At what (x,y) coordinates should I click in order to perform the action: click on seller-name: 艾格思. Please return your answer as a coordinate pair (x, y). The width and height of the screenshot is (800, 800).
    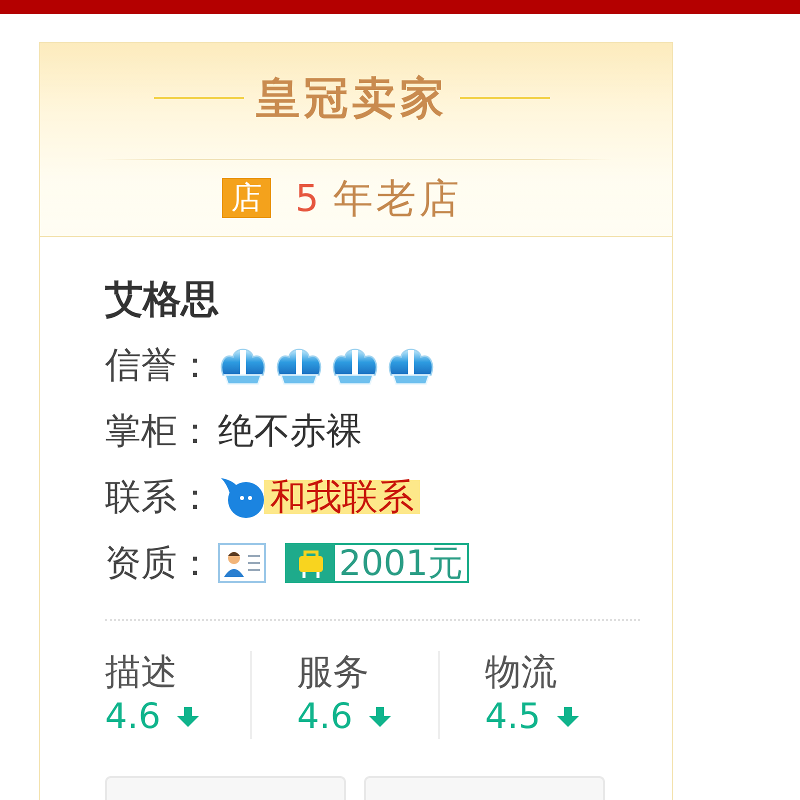
    Looking at the image, I should click on (162, 299).